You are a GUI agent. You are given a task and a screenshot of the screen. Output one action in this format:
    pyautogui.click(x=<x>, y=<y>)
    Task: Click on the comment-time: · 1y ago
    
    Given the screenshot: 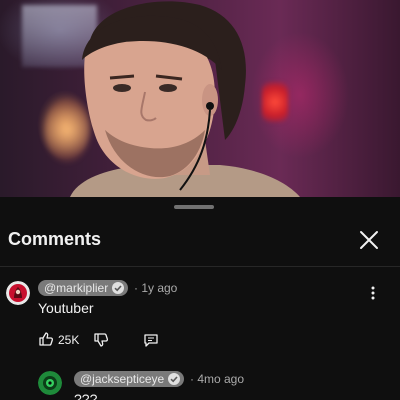 What is the action you would take?
    pyautogui.click(x=156, y=288)
    